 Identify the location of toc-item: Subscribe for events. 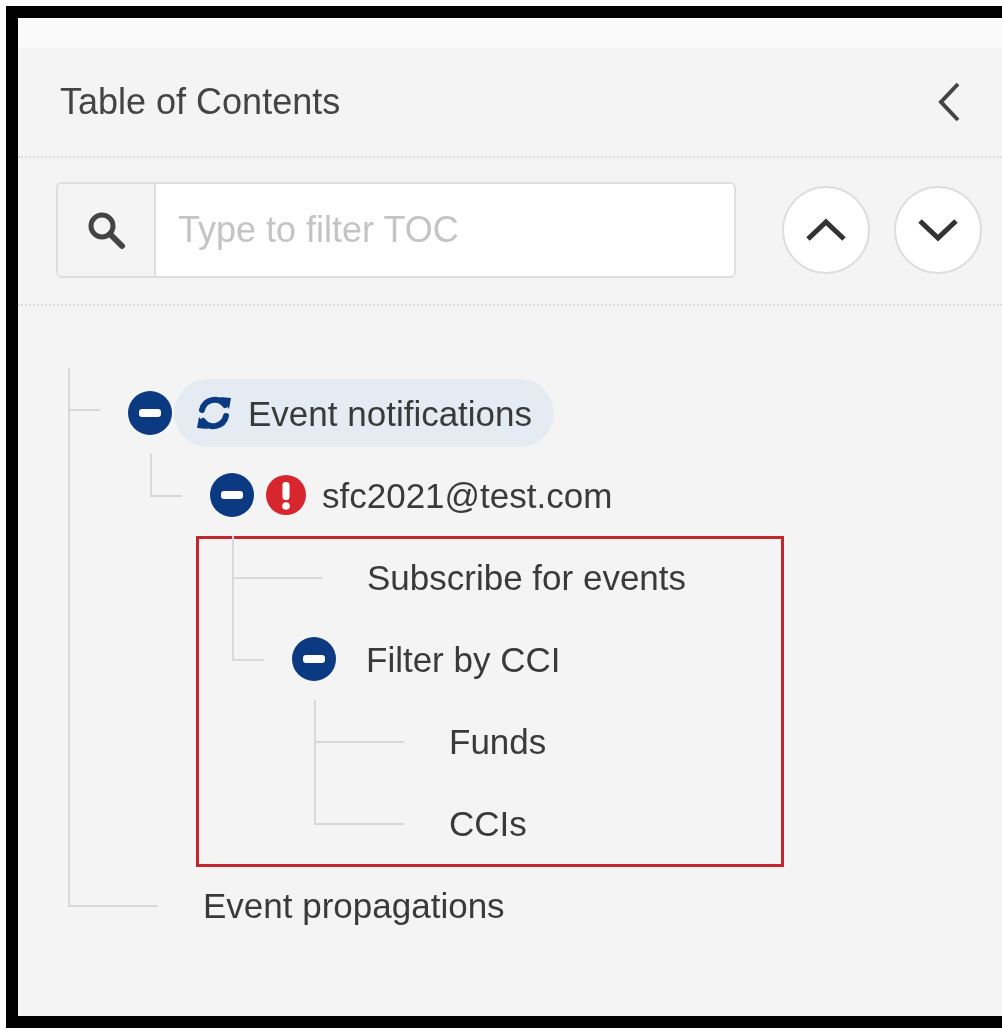
(527, 577).